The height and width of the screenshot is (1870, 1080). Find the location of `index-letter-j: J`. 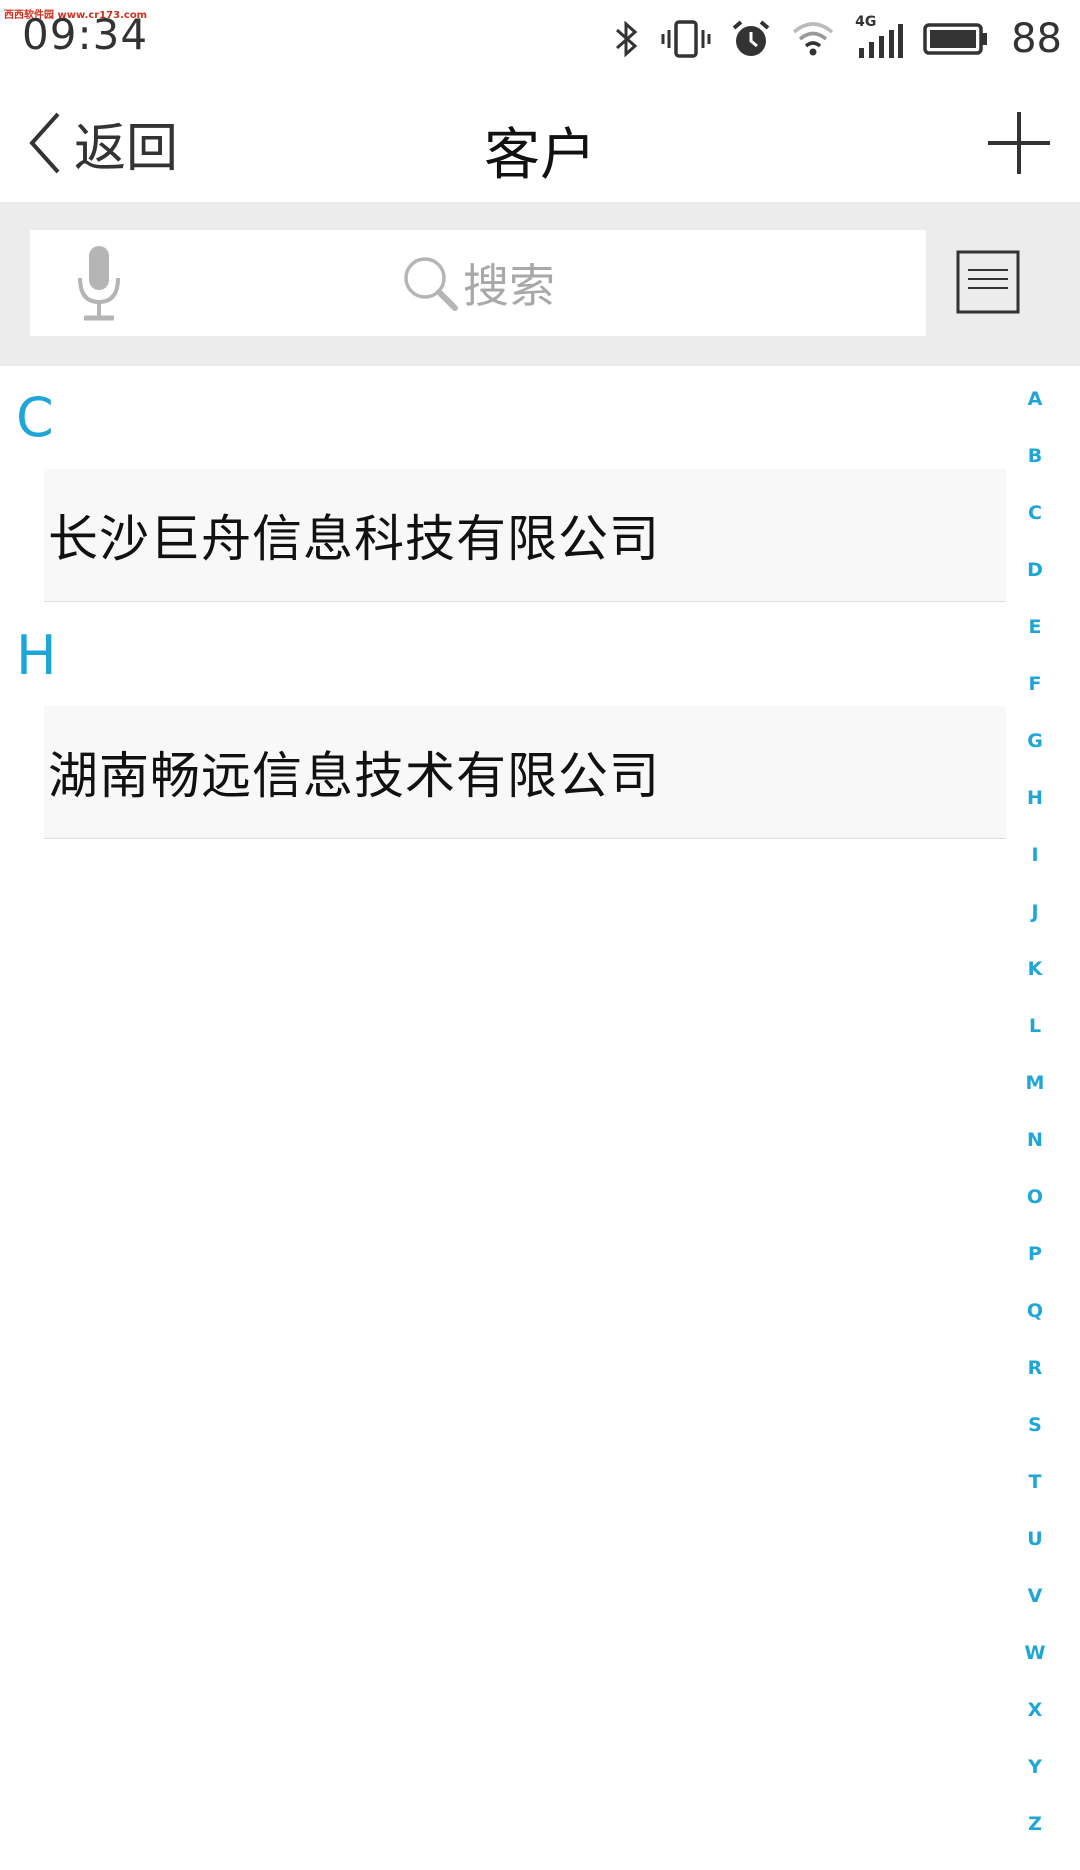

index-letter-j: J is located at coordinates (1035, 929).